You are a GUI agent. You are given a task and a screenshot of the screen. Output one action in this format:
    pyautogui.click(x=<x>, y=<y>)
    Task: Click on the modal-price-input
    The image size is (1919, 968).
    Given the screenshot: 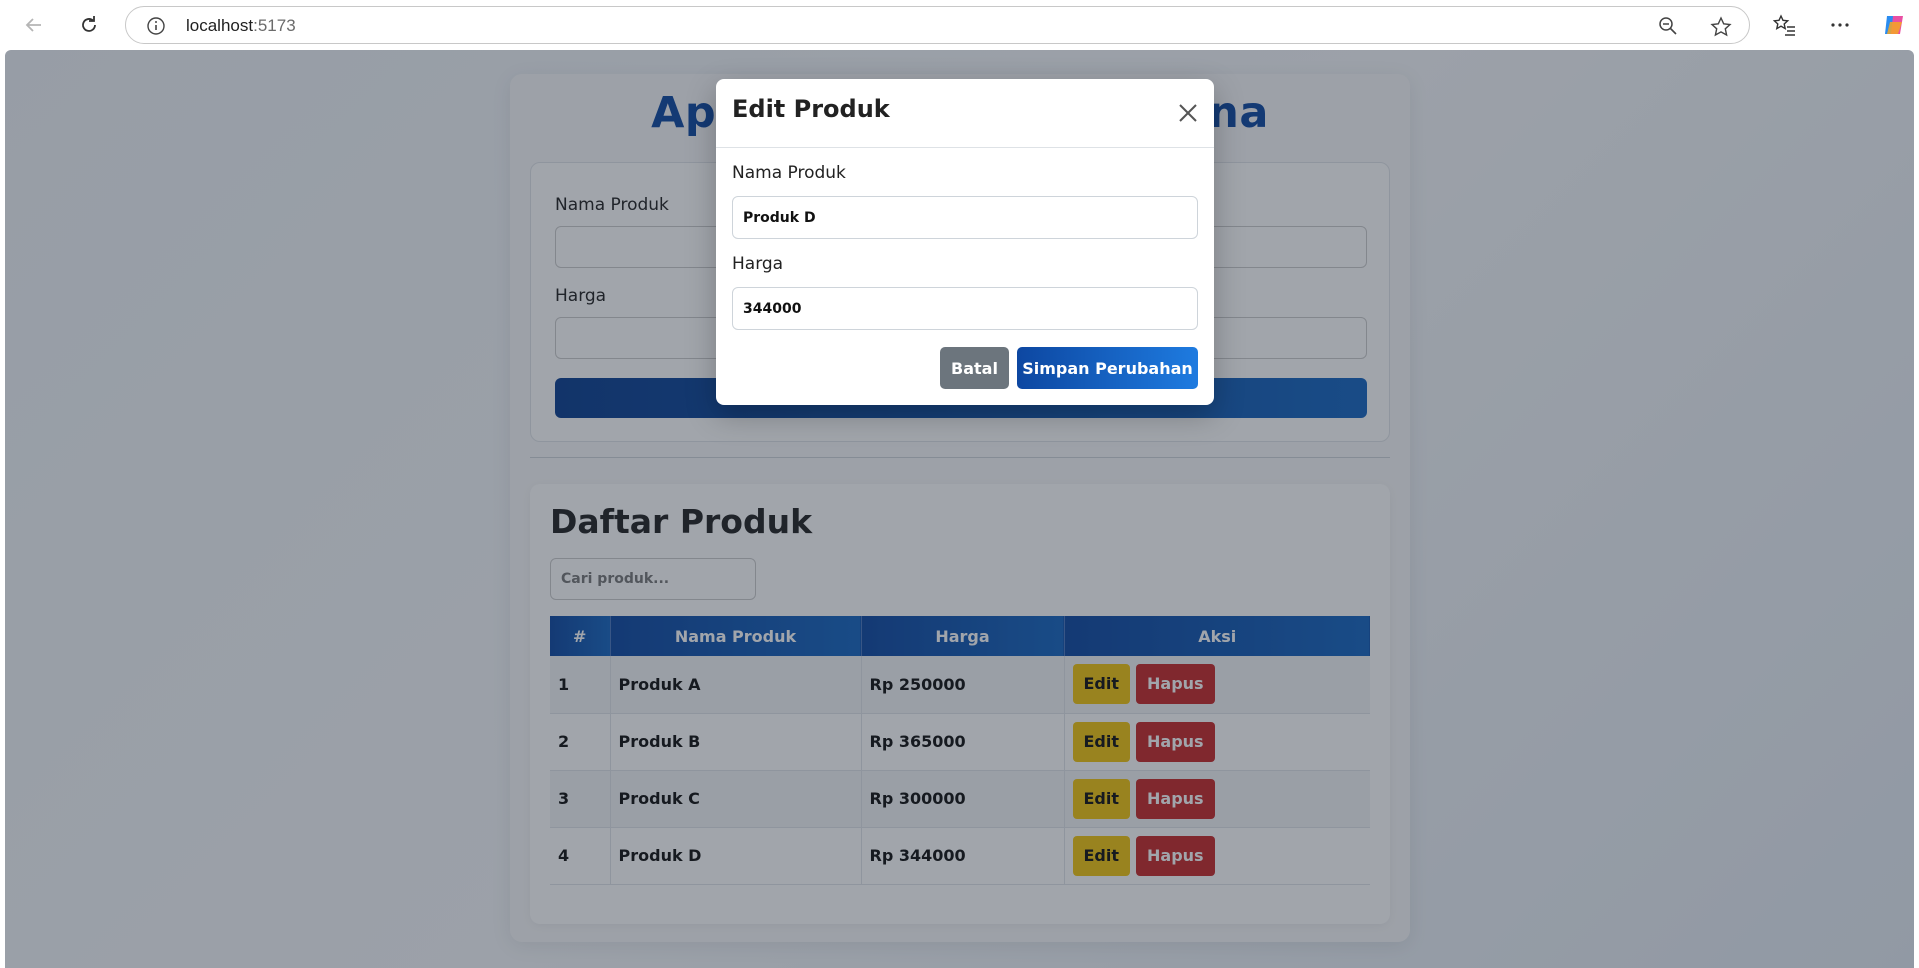 What is the action you would take?
    pyautogui.click(x=965, y=308)
    